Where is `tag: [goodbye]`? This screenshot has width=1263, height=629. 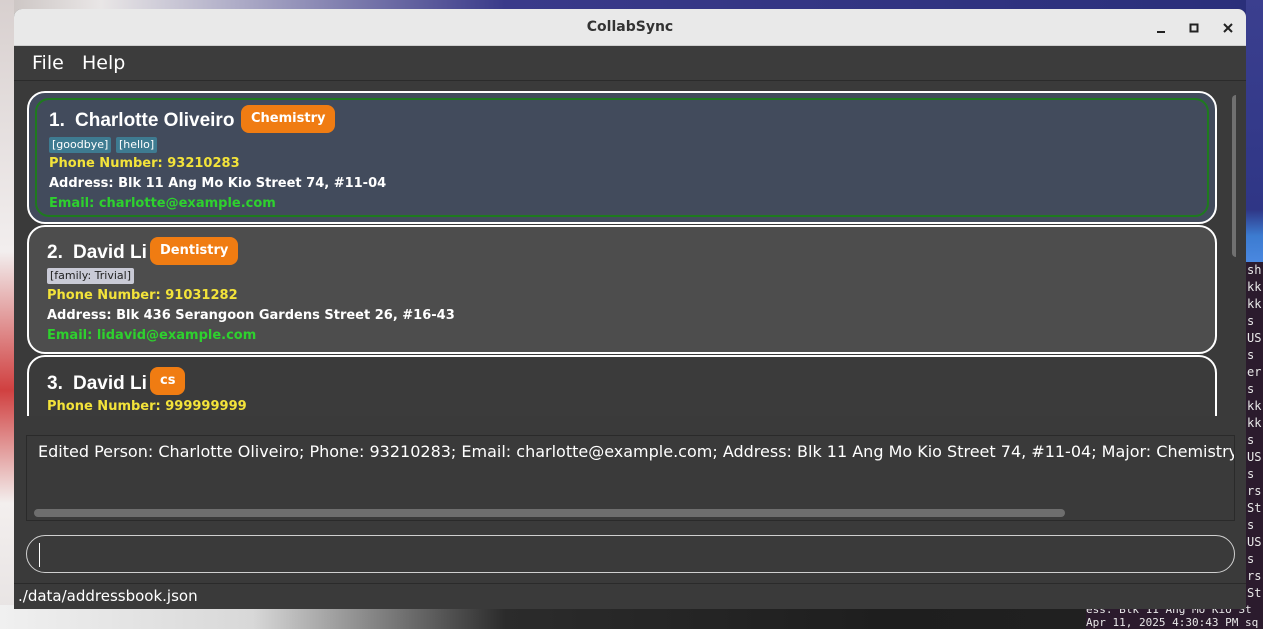
tag: [goodbye] is located at coordinates (80, 145).